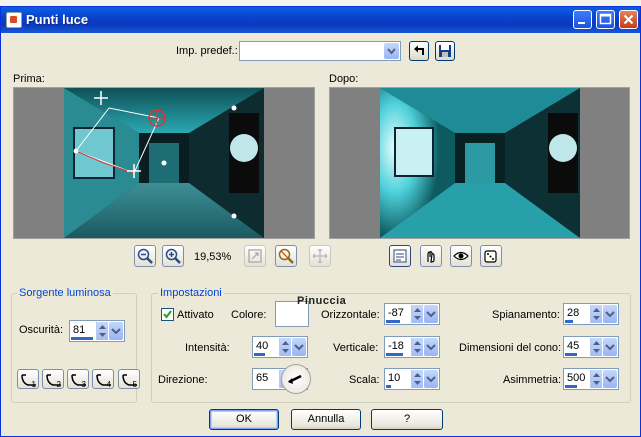 The height and width of the screenshot is (437, 641). Describe the element at coordinates (255, 256) in the screenshot. I see `zoom-to-fit-button` at that location.